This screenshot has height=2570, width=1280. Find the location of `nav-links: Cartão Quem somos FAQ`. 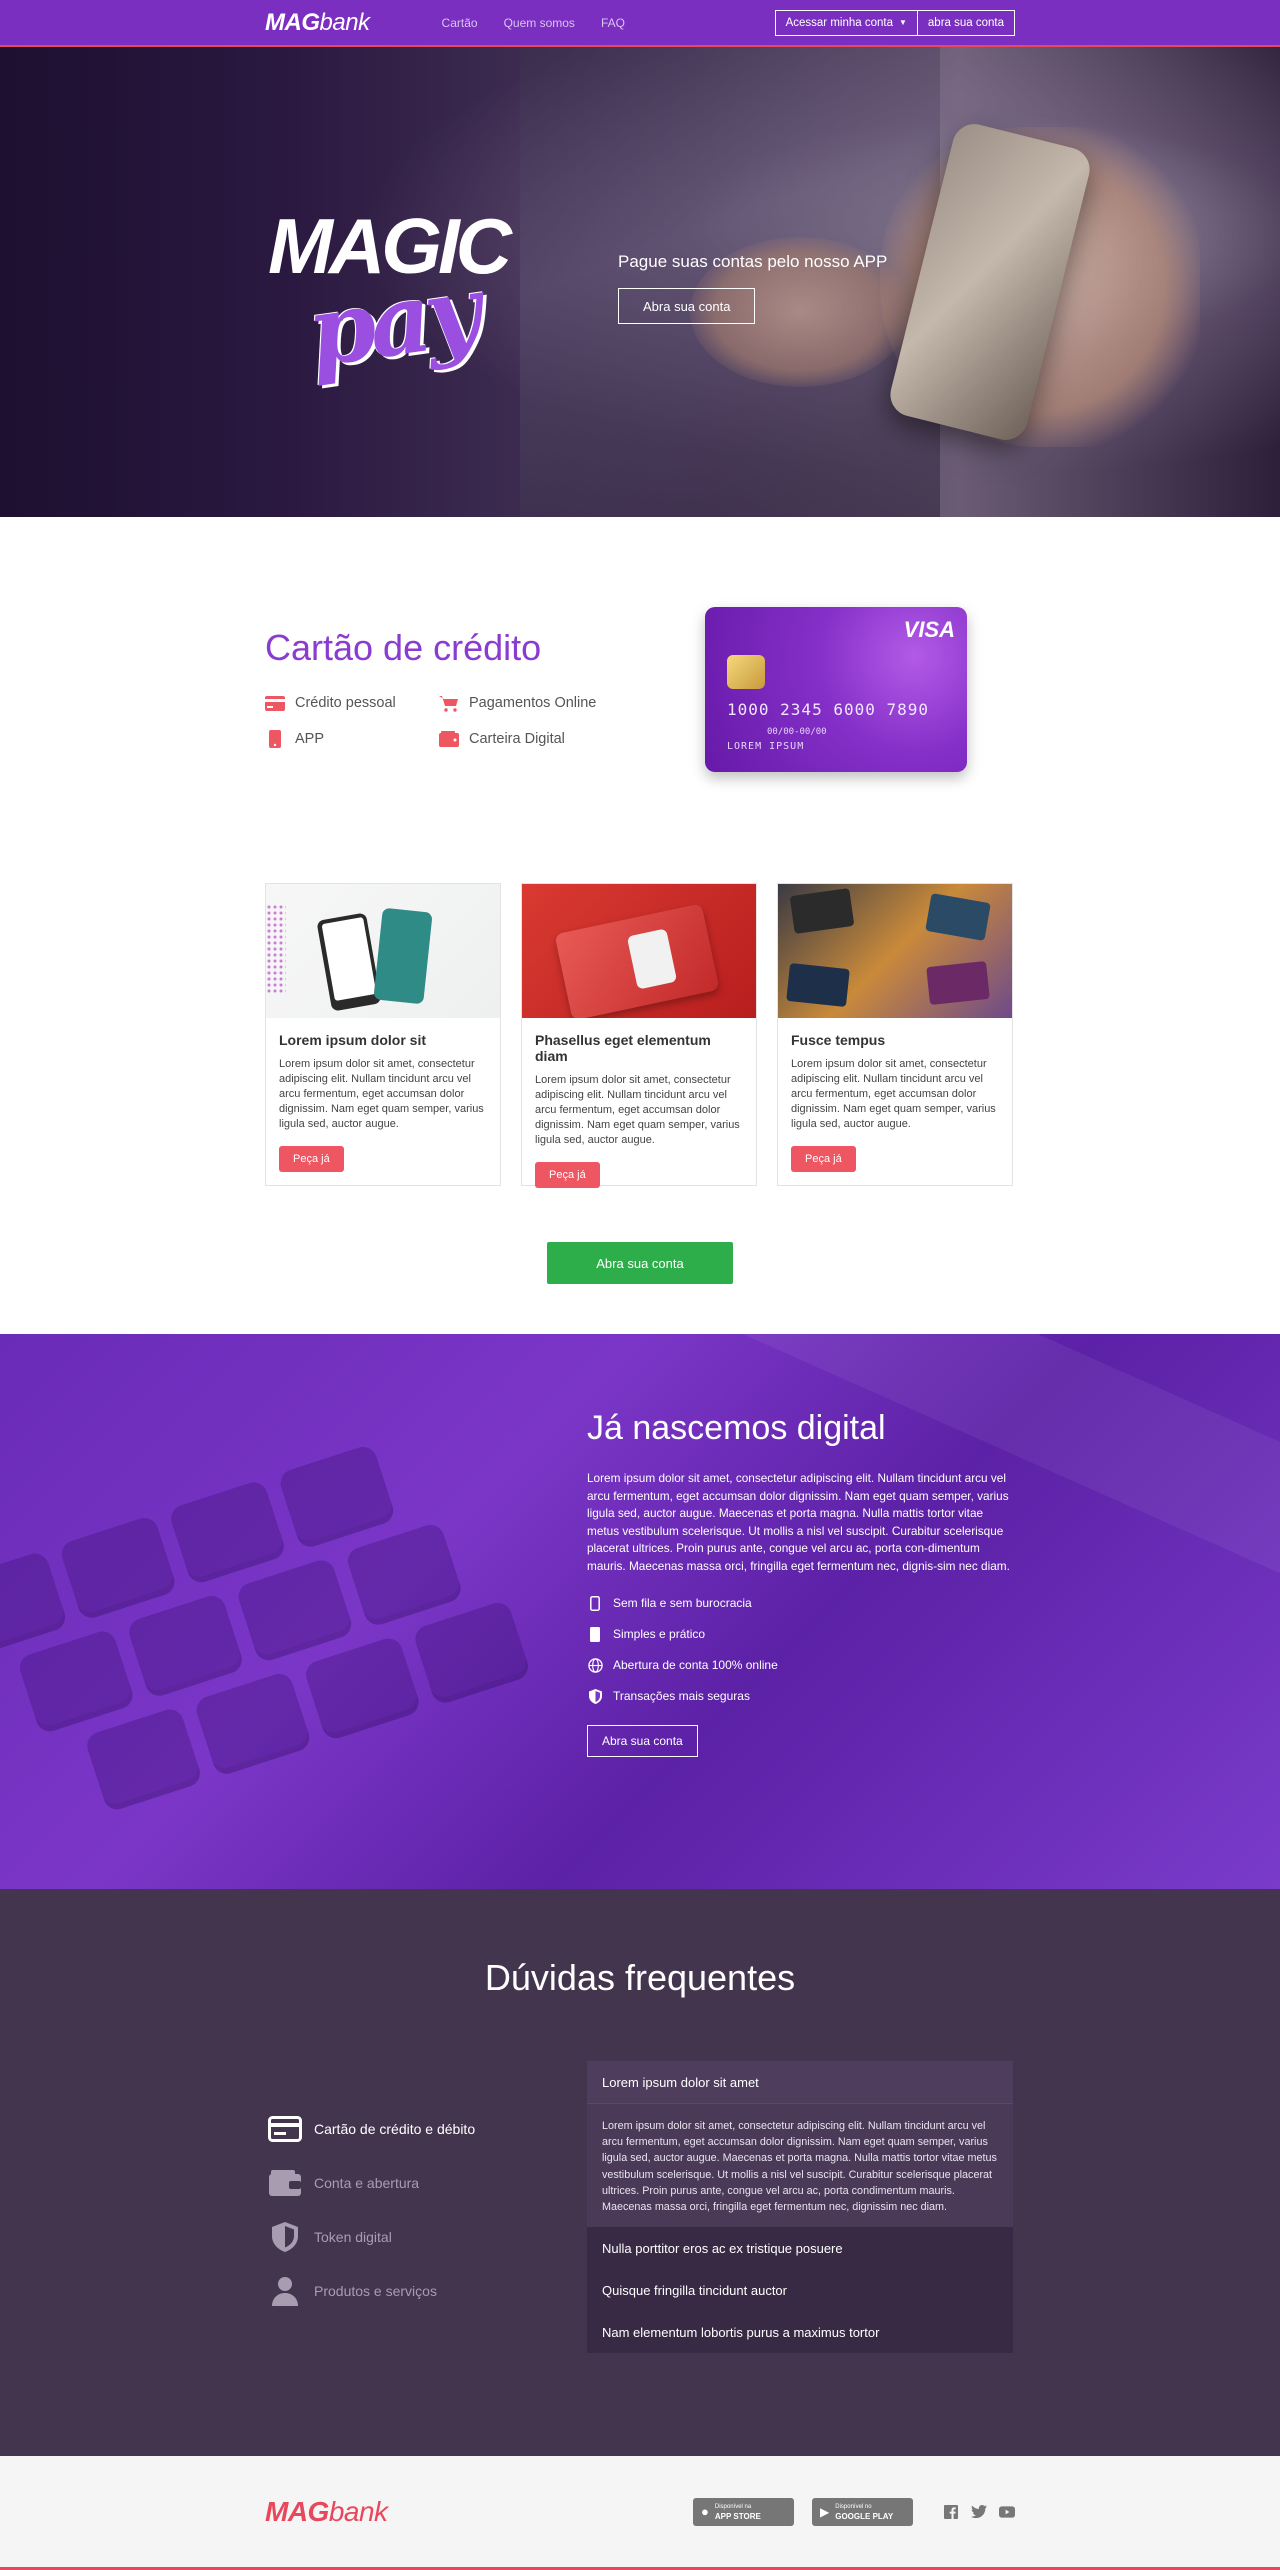

nav-links: Cartão Quem somos FAQ is located at coordinates (533, 23).